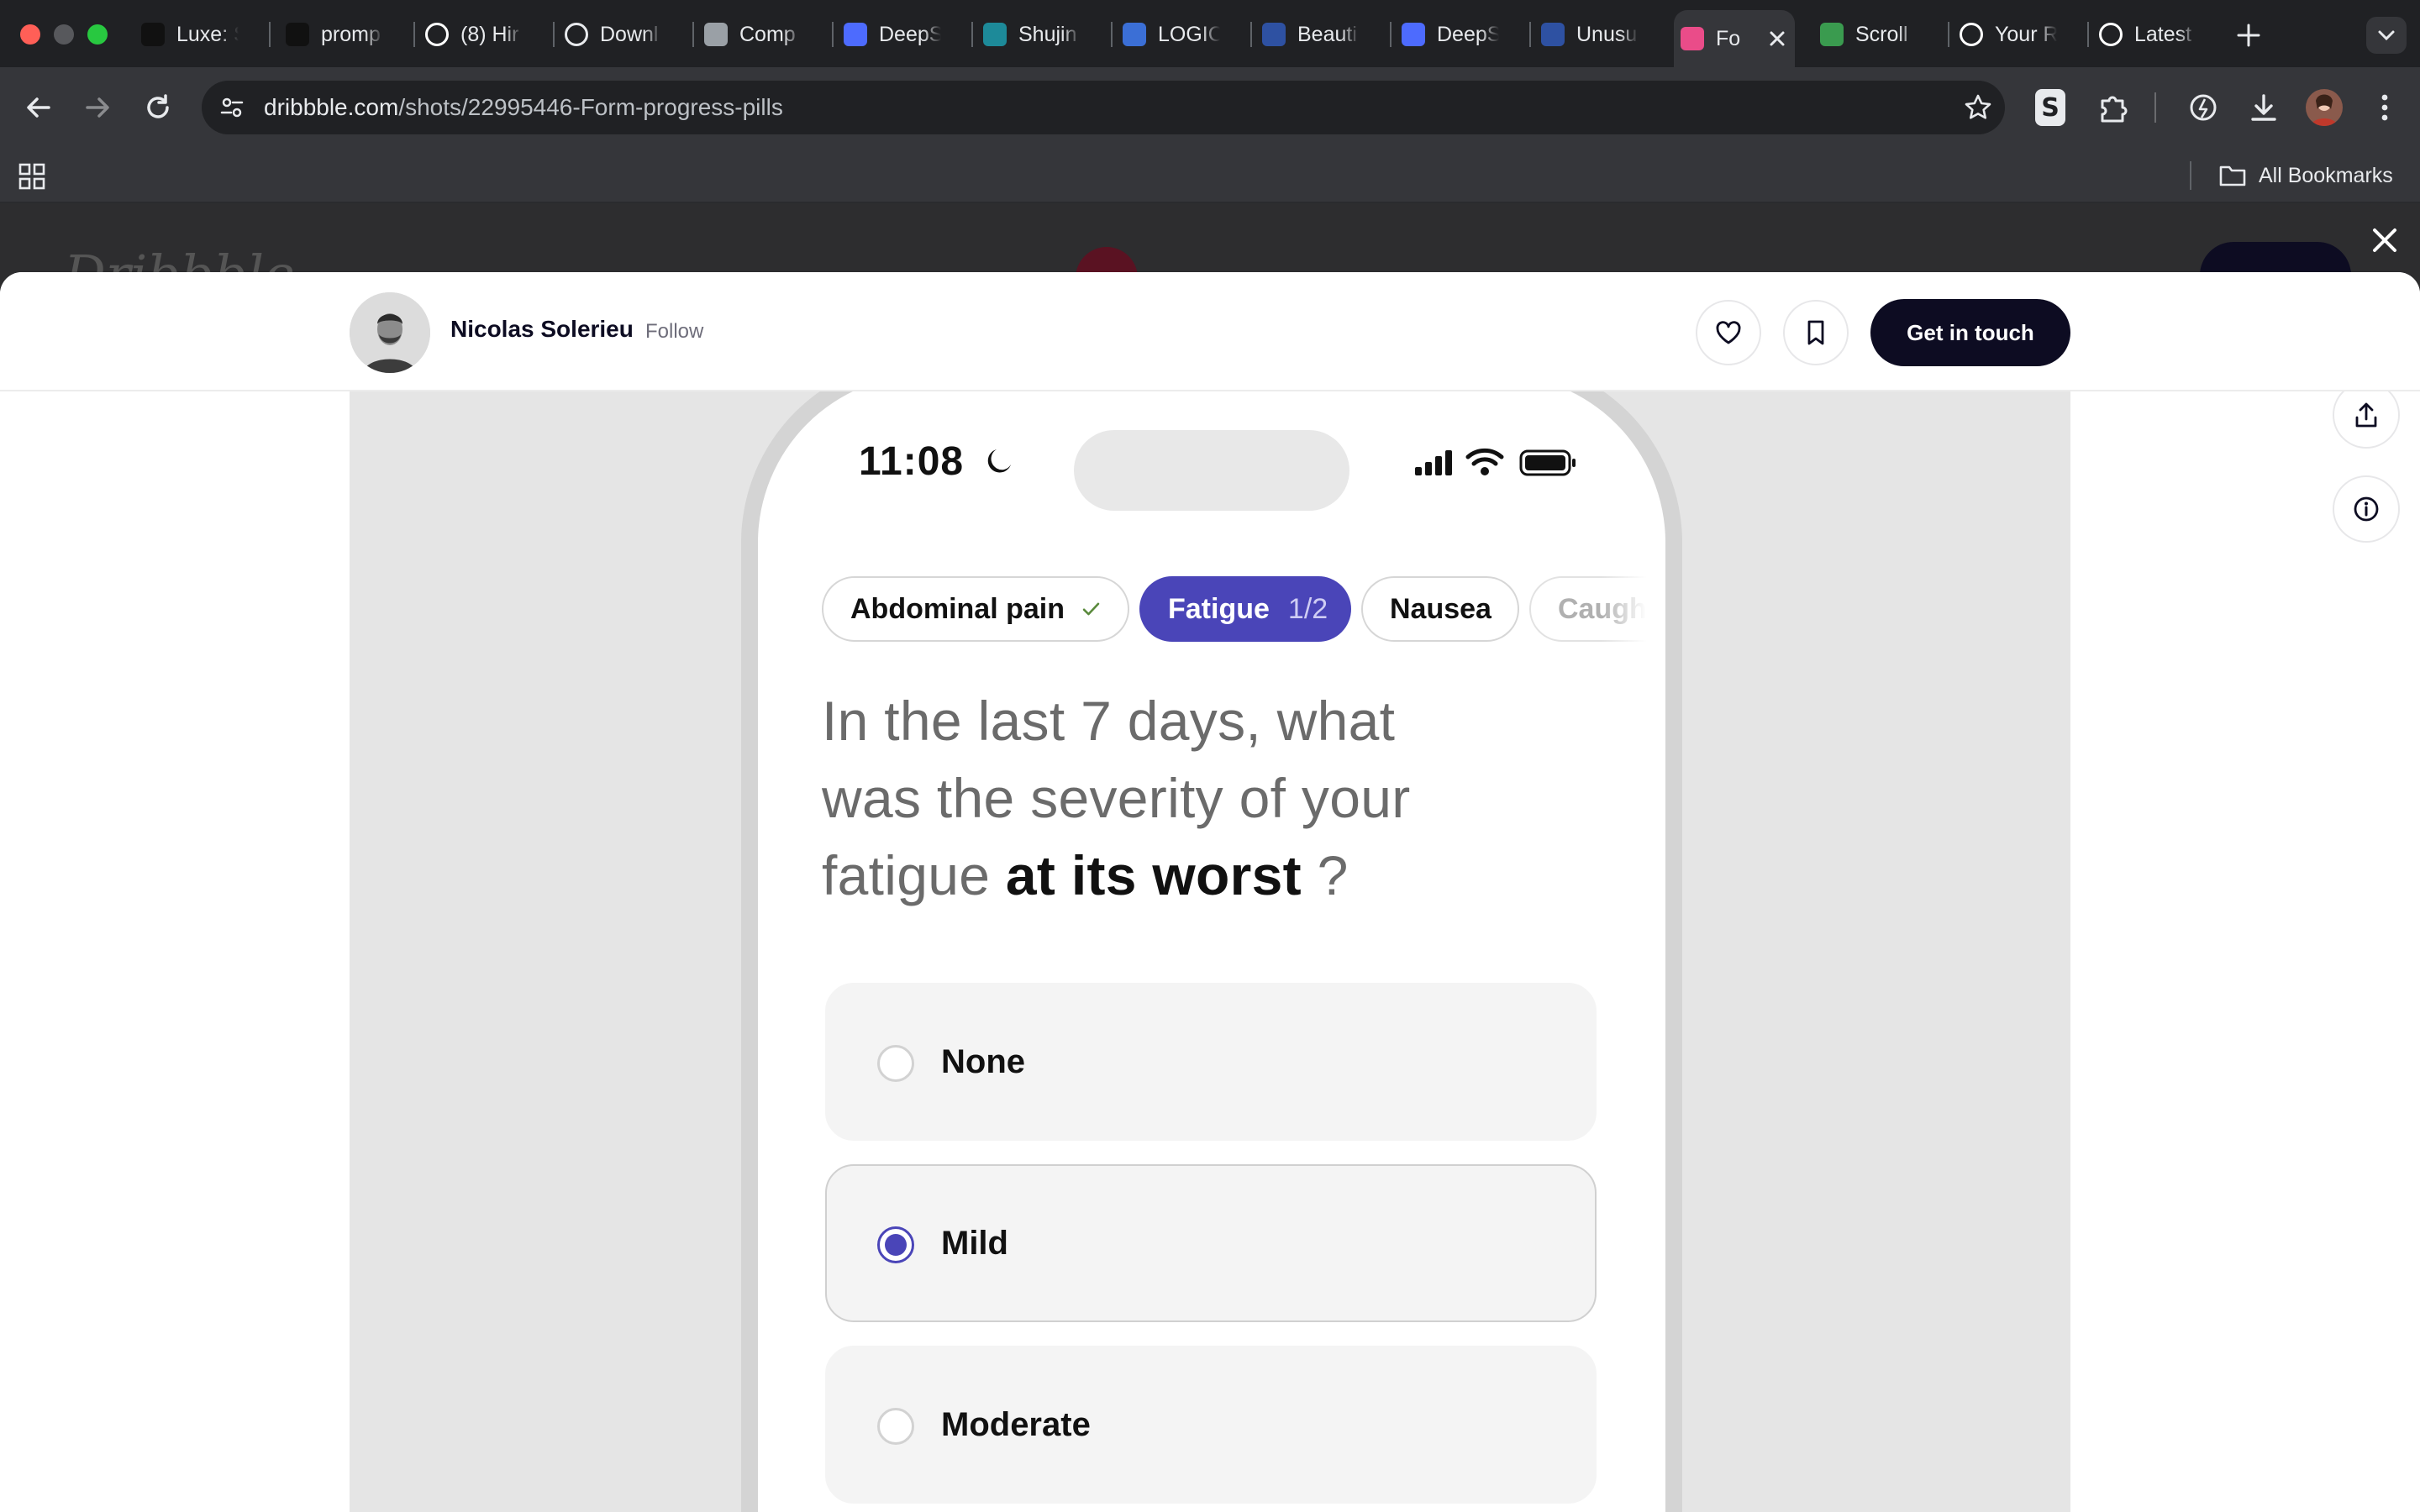 This screenshot has width=2420, height=1512. I want to click on pill-count: 1/2, so click(1307, 608).